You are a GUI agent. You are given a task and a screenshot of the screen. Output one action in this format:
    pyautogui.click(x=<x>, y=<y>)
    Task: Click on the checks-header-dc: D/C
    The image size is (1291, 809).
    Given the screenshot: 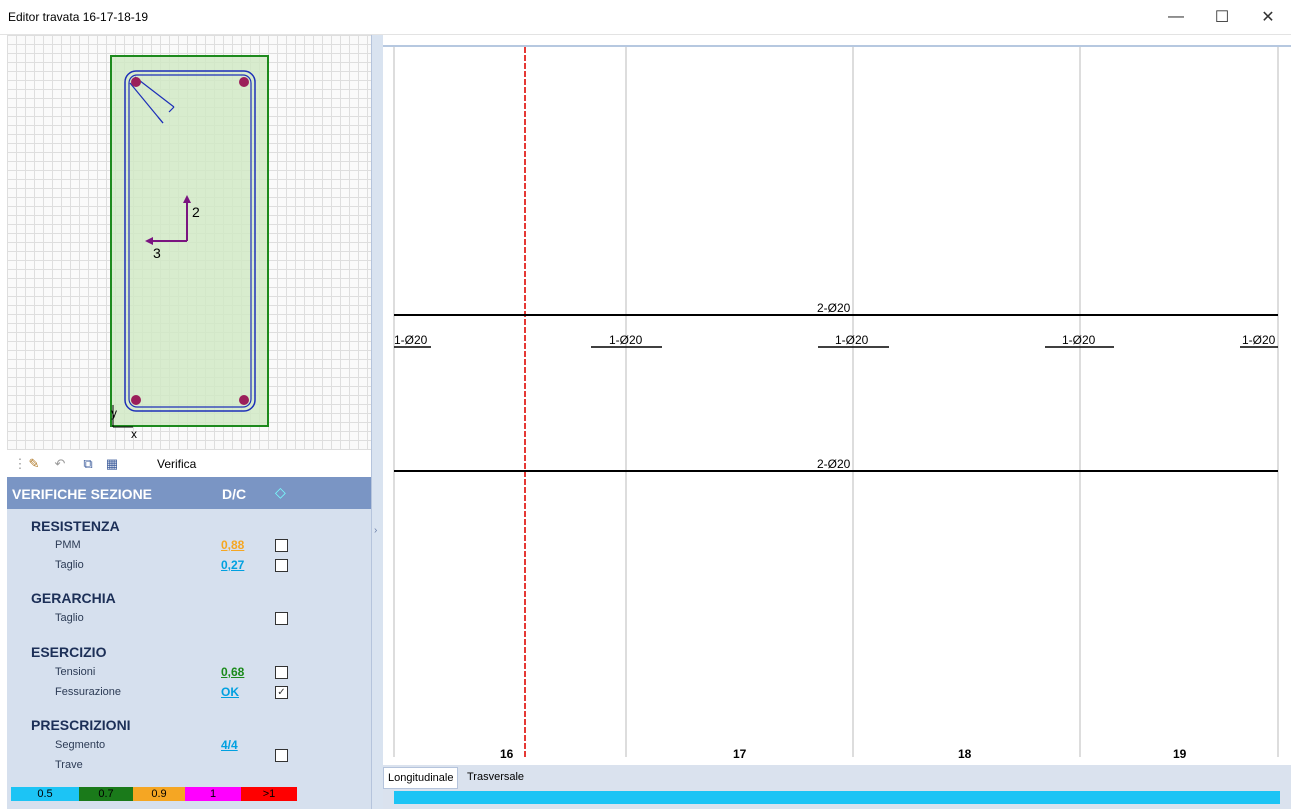 What is the action you would take?
    pyautogui.click(x=234, y=494)
    